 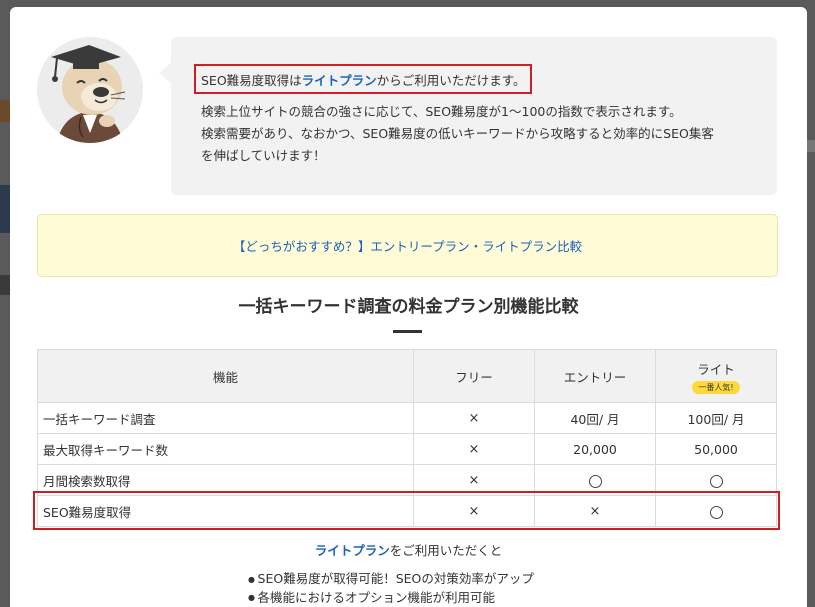 I want to click on cta-text: ライトプランをご利用いただくと, so click(x=408, y=549).